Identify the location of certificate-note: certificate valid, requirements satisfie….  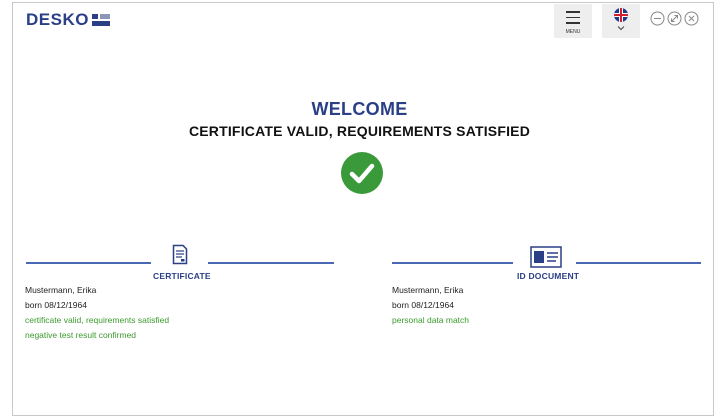
(97, 320).